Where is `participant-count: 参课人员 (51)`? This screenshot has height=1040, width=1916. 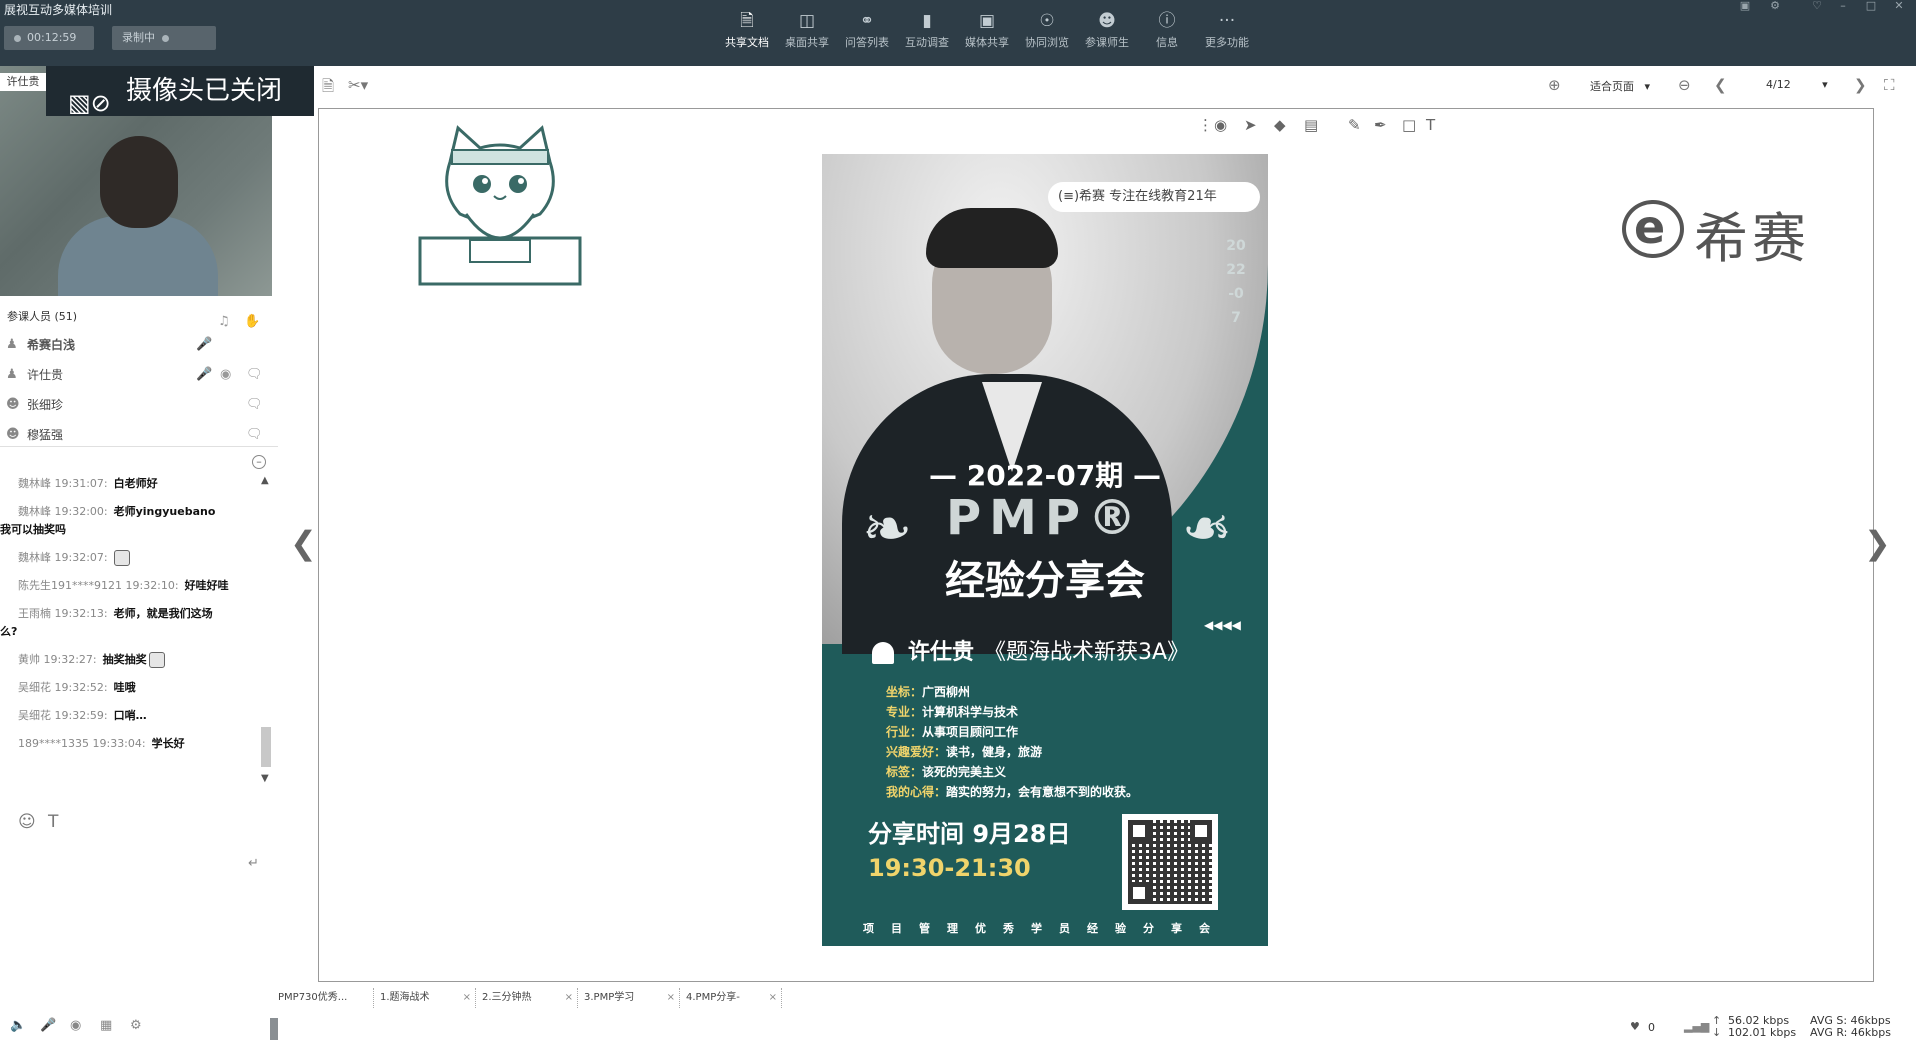
participant-count: 参课人员 (51) is located at coordinates (42, 316).